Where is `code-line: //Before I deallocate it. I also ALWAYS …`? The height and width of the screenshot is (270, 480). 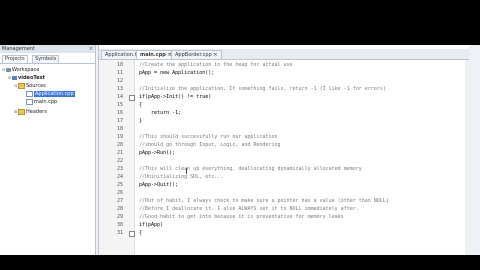 code-line: //Before I deallocate it. I also ALWAYS … is located at coordinates (249, 209).